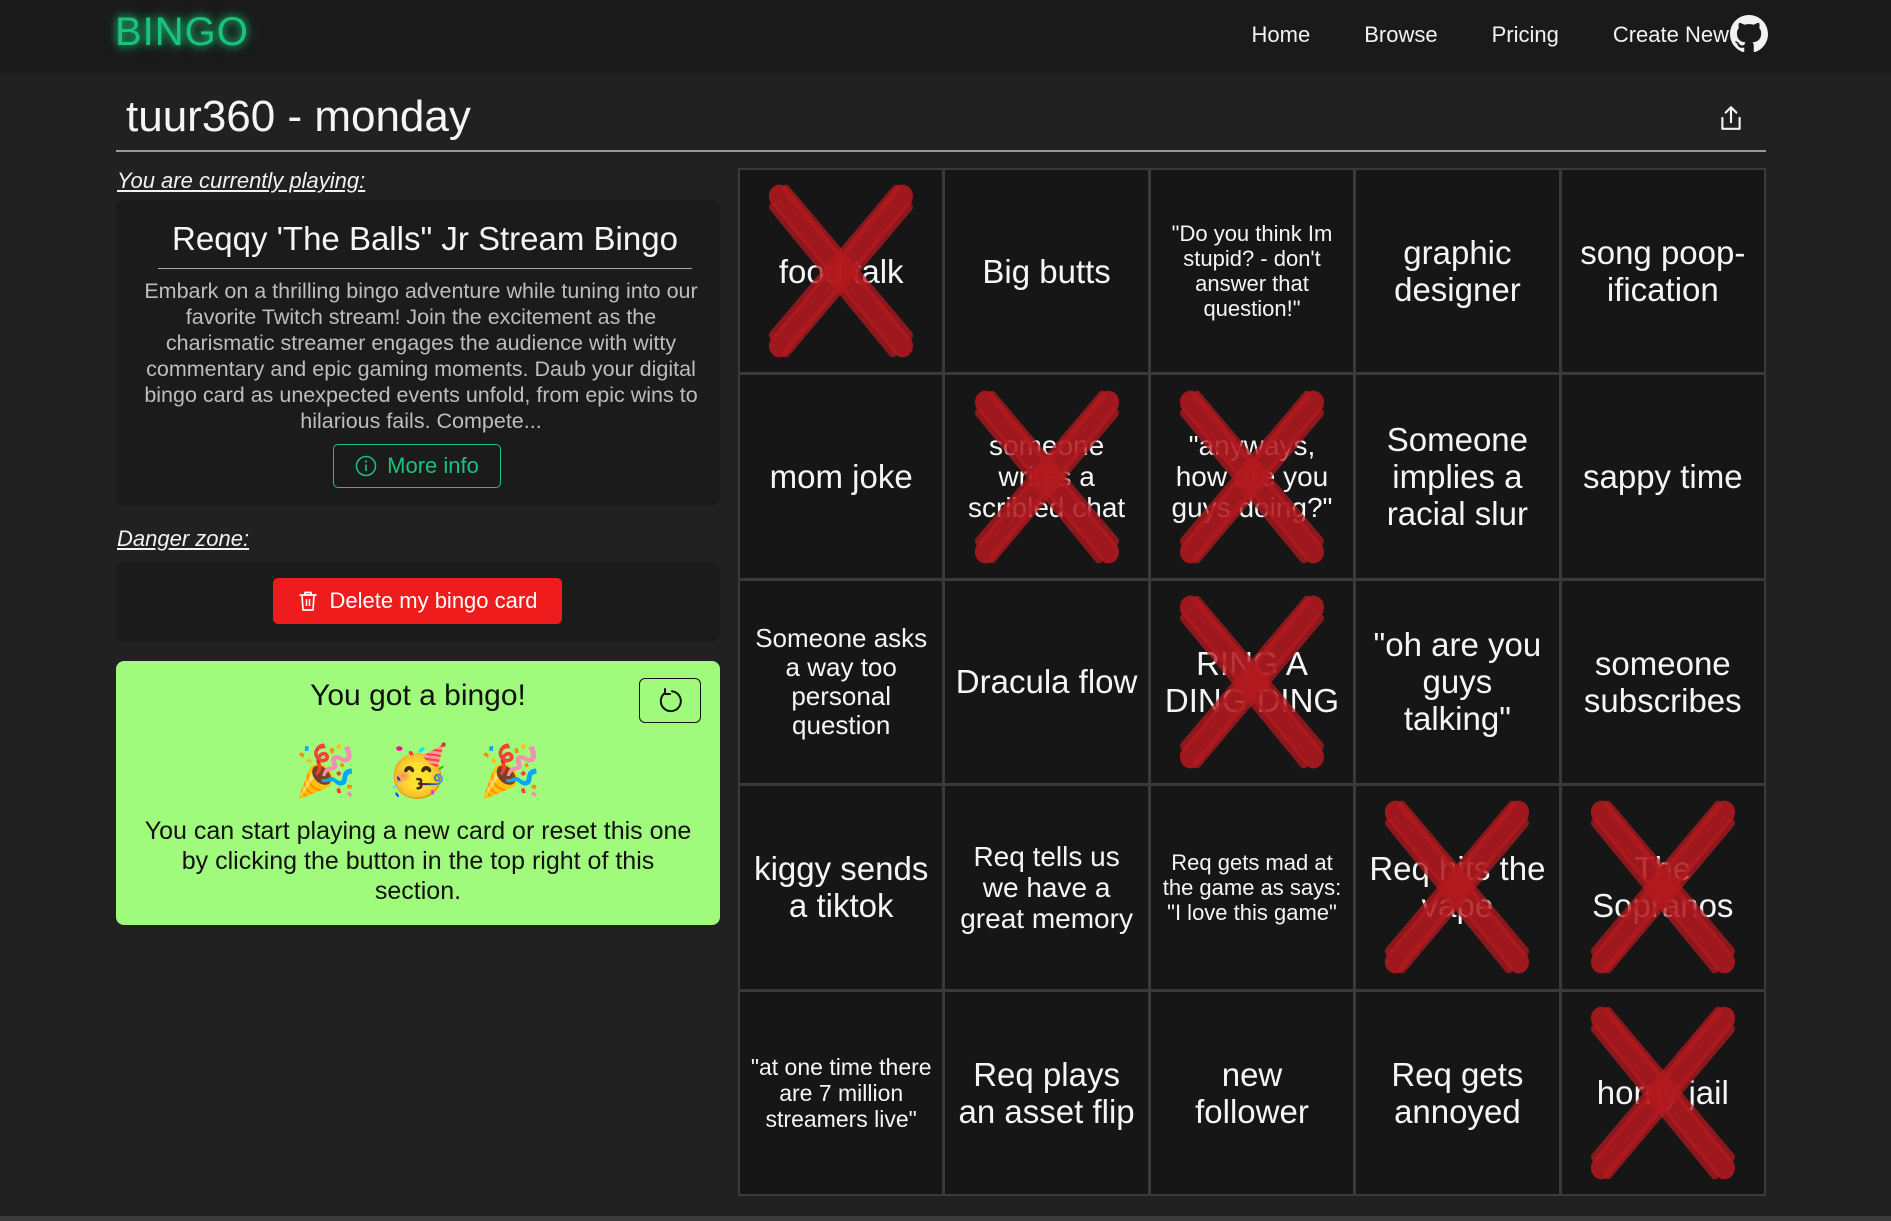 The image size is (1891, 1221). What do you see at coordinates (418, 695) in the screenshot?
I see `bingo-title: You got a bingo!` at bounding box center [418, 695].